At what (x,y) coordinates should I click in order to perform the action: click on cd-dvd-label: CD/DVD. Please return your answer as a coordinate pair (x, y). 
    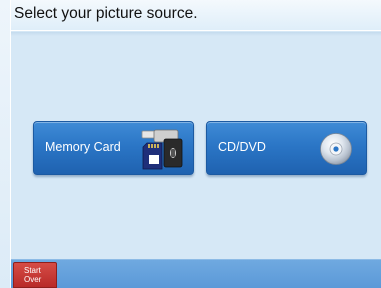
    Looking at the image, I should click on (242, 147).